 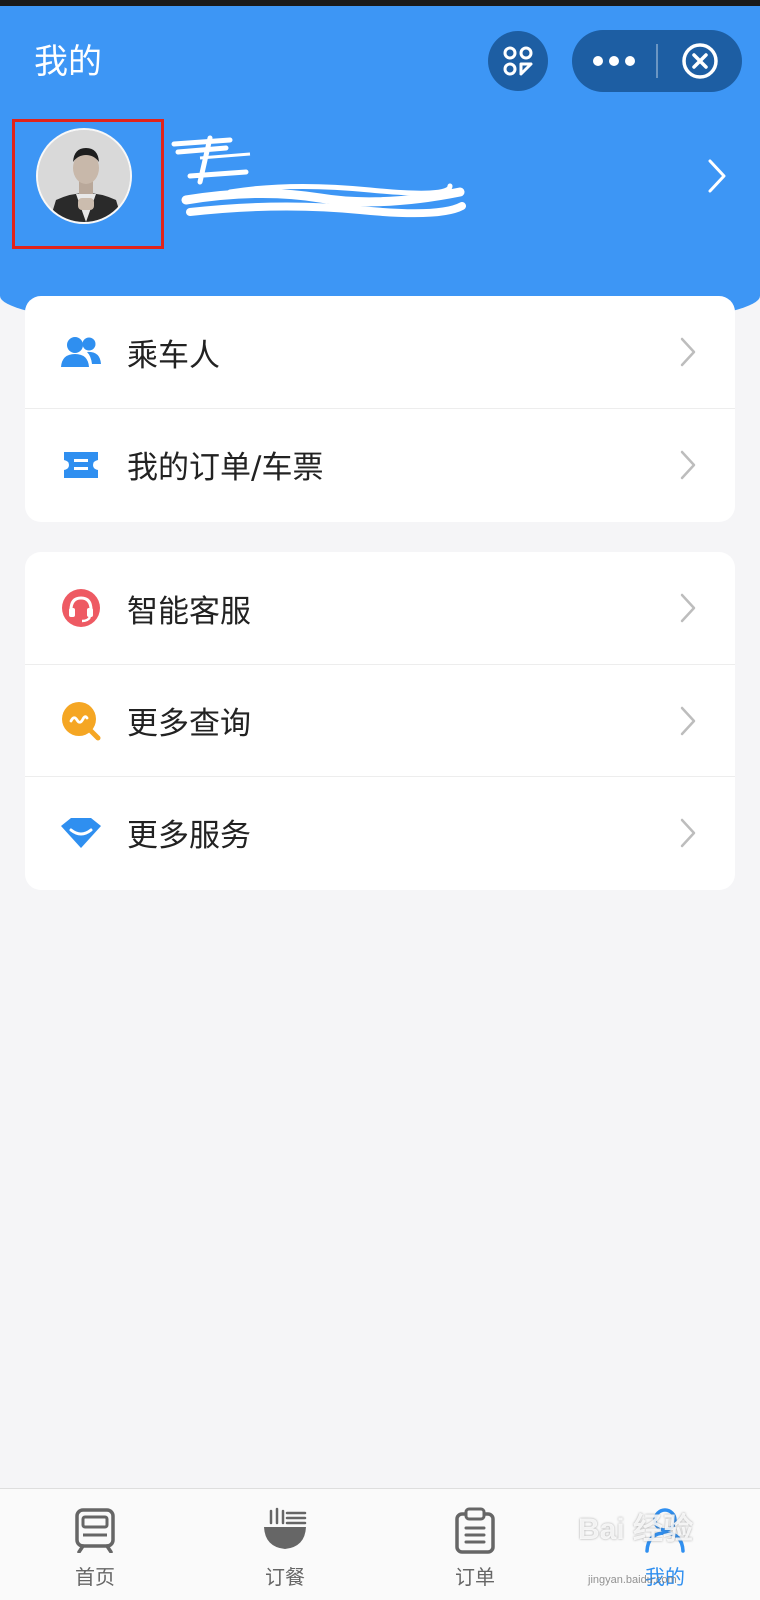 I want to click on watermark-url: jingyan.baidu.com, so click(x=632, y=1580).